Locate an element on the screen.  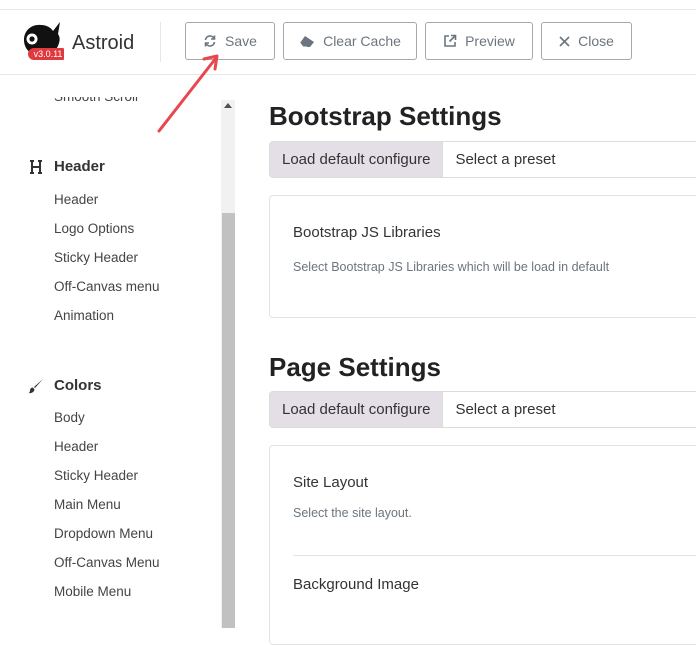
page-preset-bar: Load default configure Select a preset is located at coordinates (482, 409).